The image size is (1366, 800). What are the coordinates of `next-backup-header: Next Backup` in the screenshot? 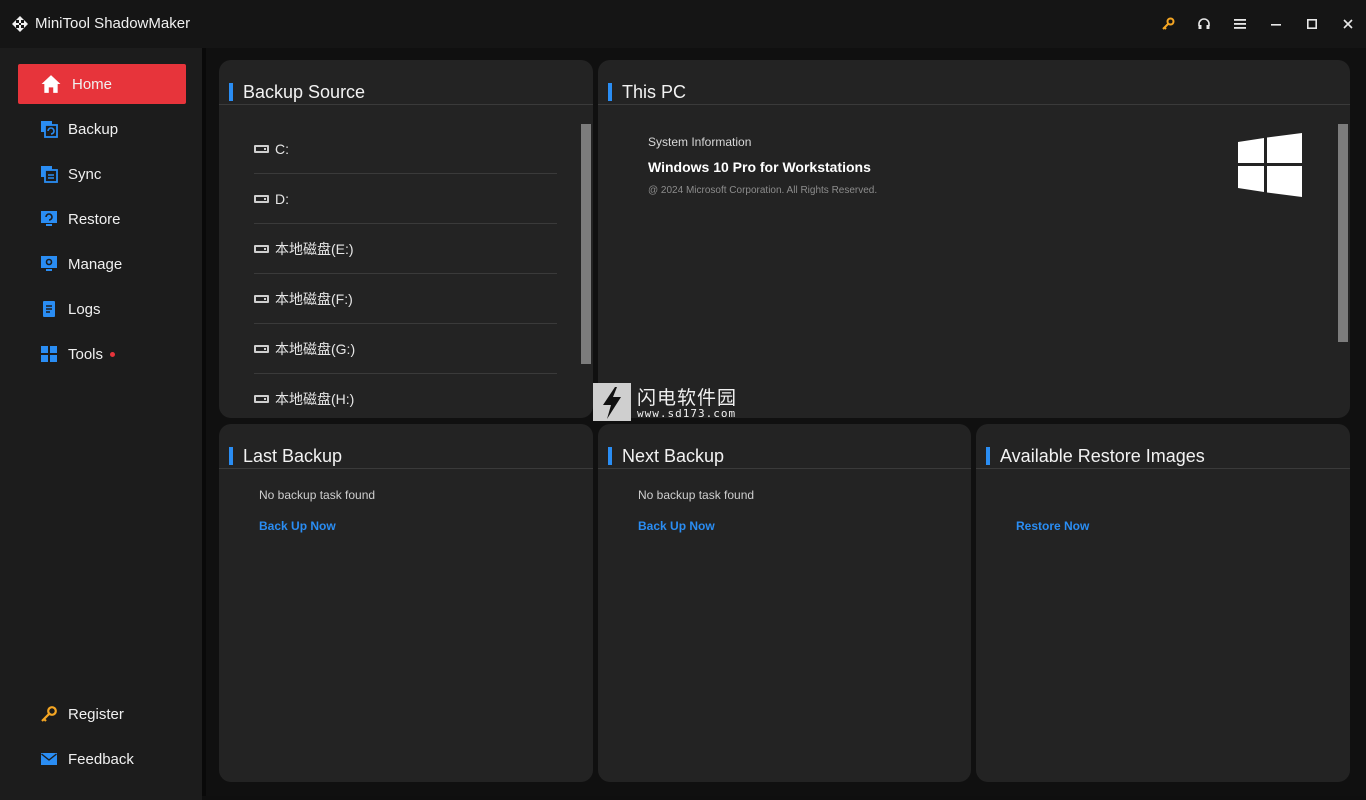 It's located at (666, 456).